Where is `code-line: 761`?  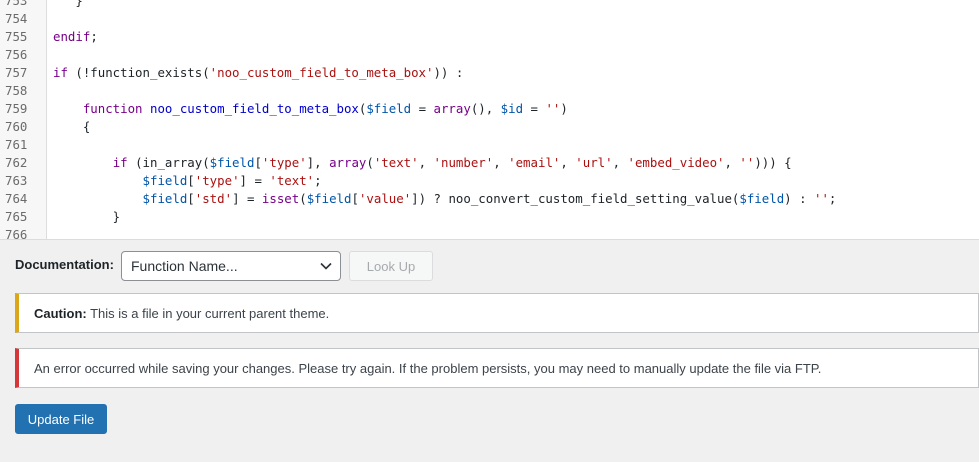
code-line: 761 is located at coordinates (489, 145).